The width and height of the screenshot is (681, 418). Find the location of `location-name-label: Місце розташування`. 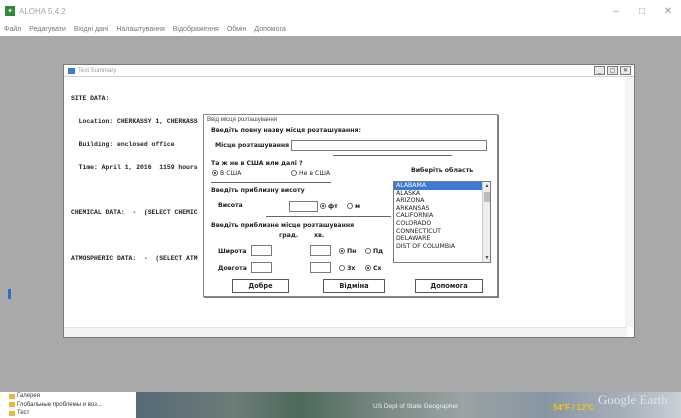

location-name-label: Місце розташування is located at coordinates (252, 145).